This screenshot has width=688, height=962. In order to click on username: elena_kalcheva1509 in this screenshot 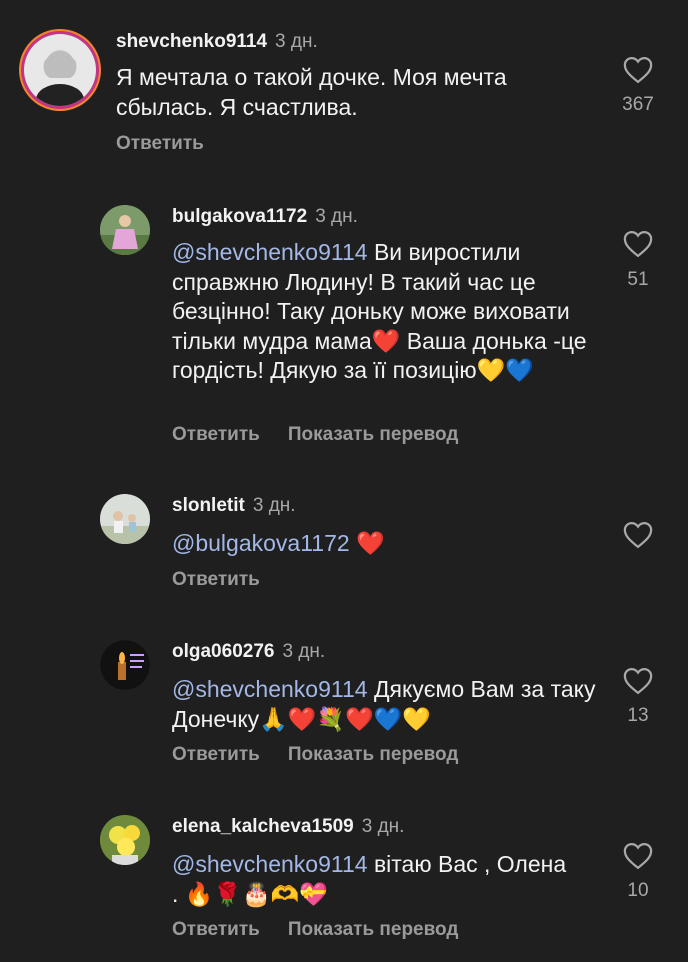, I will do `click(263, 826)`.